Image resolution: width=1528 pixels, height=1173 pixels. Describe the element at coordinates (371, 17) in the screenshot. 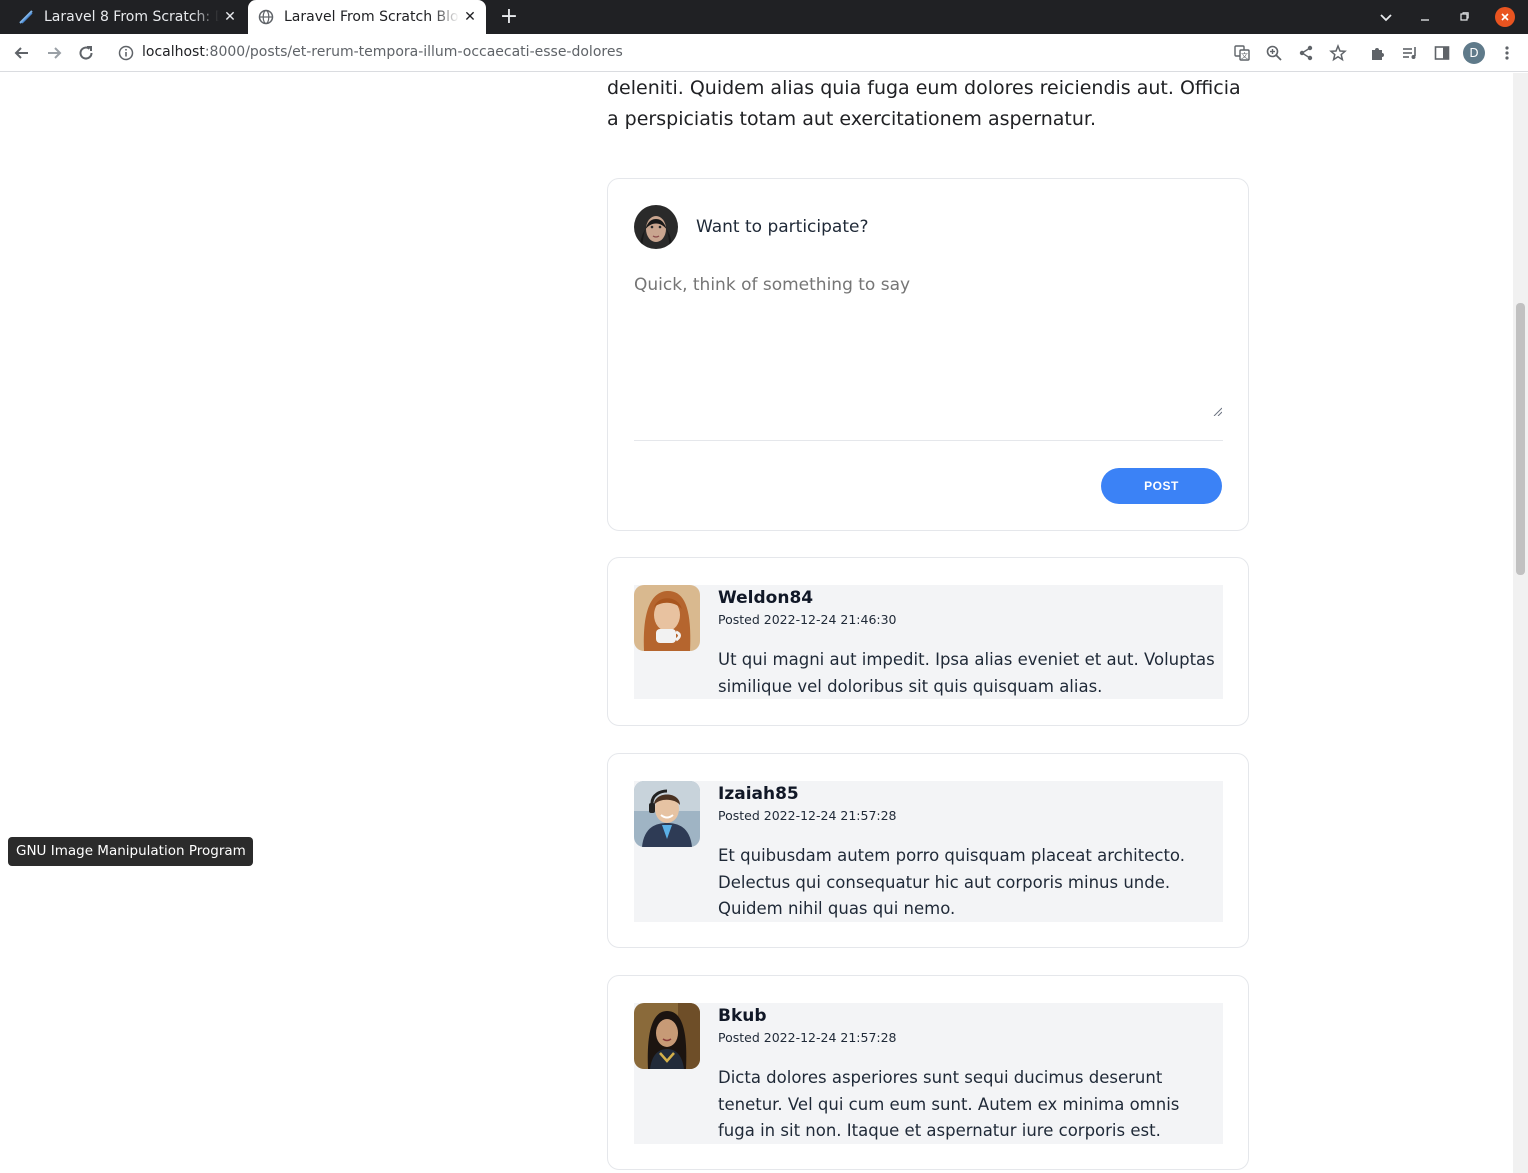

I see `tab-title: Laravel From Scratch Blog` at that location.